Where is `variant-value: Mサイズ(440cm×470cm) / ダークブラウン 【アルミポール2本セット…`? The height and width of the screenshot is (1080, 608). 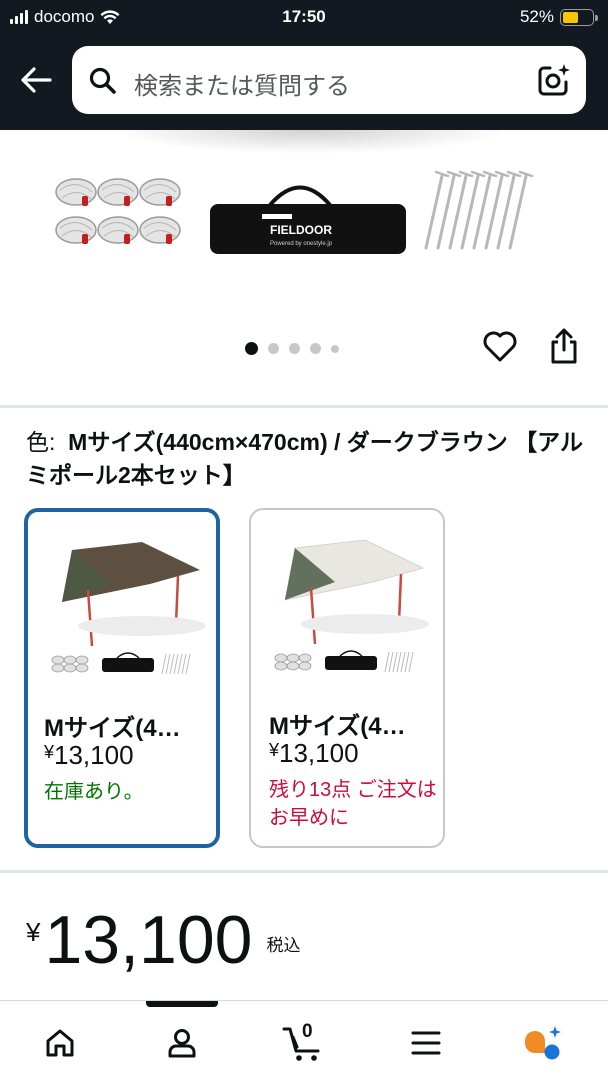 variant-value: Mサイズ(440cm×470cm) / ダークブラウン 【アルミポール2本セット… is located at coordinates (304, 458).